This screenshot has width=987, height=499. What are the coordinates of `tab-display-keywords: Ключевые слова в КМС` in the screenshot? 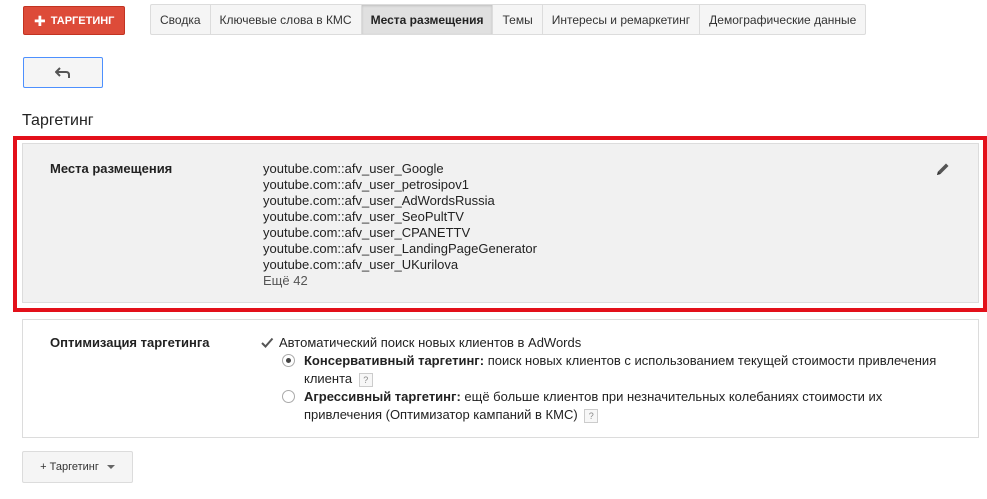 It's located at (286, 19).